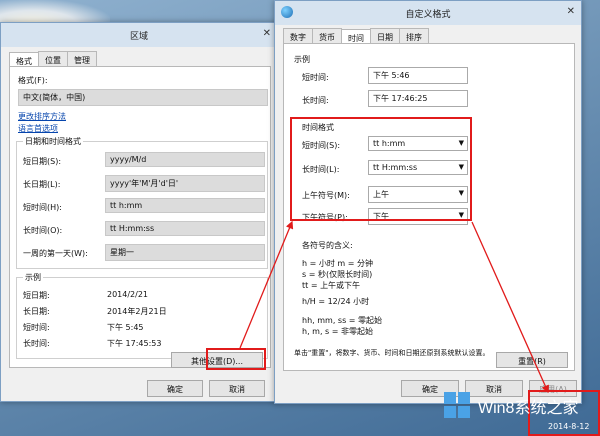  Describe the element at coordinates (337, 331) in the screenshot. I see `meaning-line: h, m, s = 非零起始` at that location.